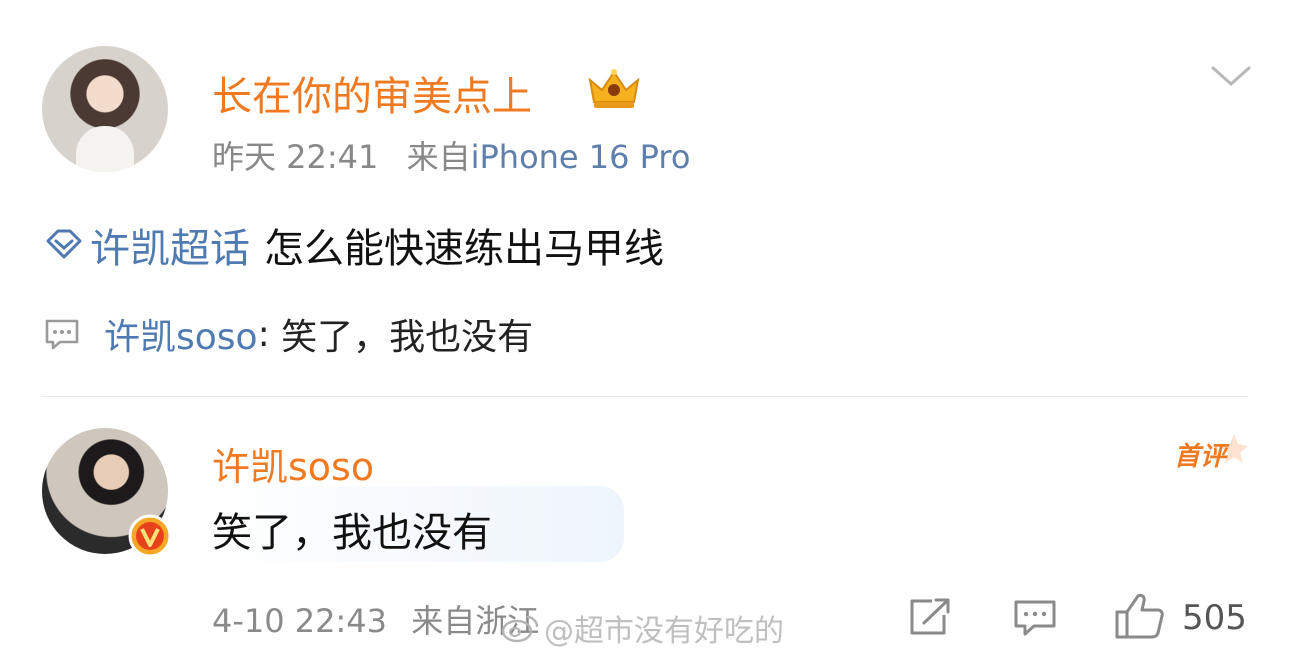 The image size is (1290, 658). Describe the element at coordinates (581, 157) in the screenshot. I see `post-device: iPhone 16 Pro` at that location.